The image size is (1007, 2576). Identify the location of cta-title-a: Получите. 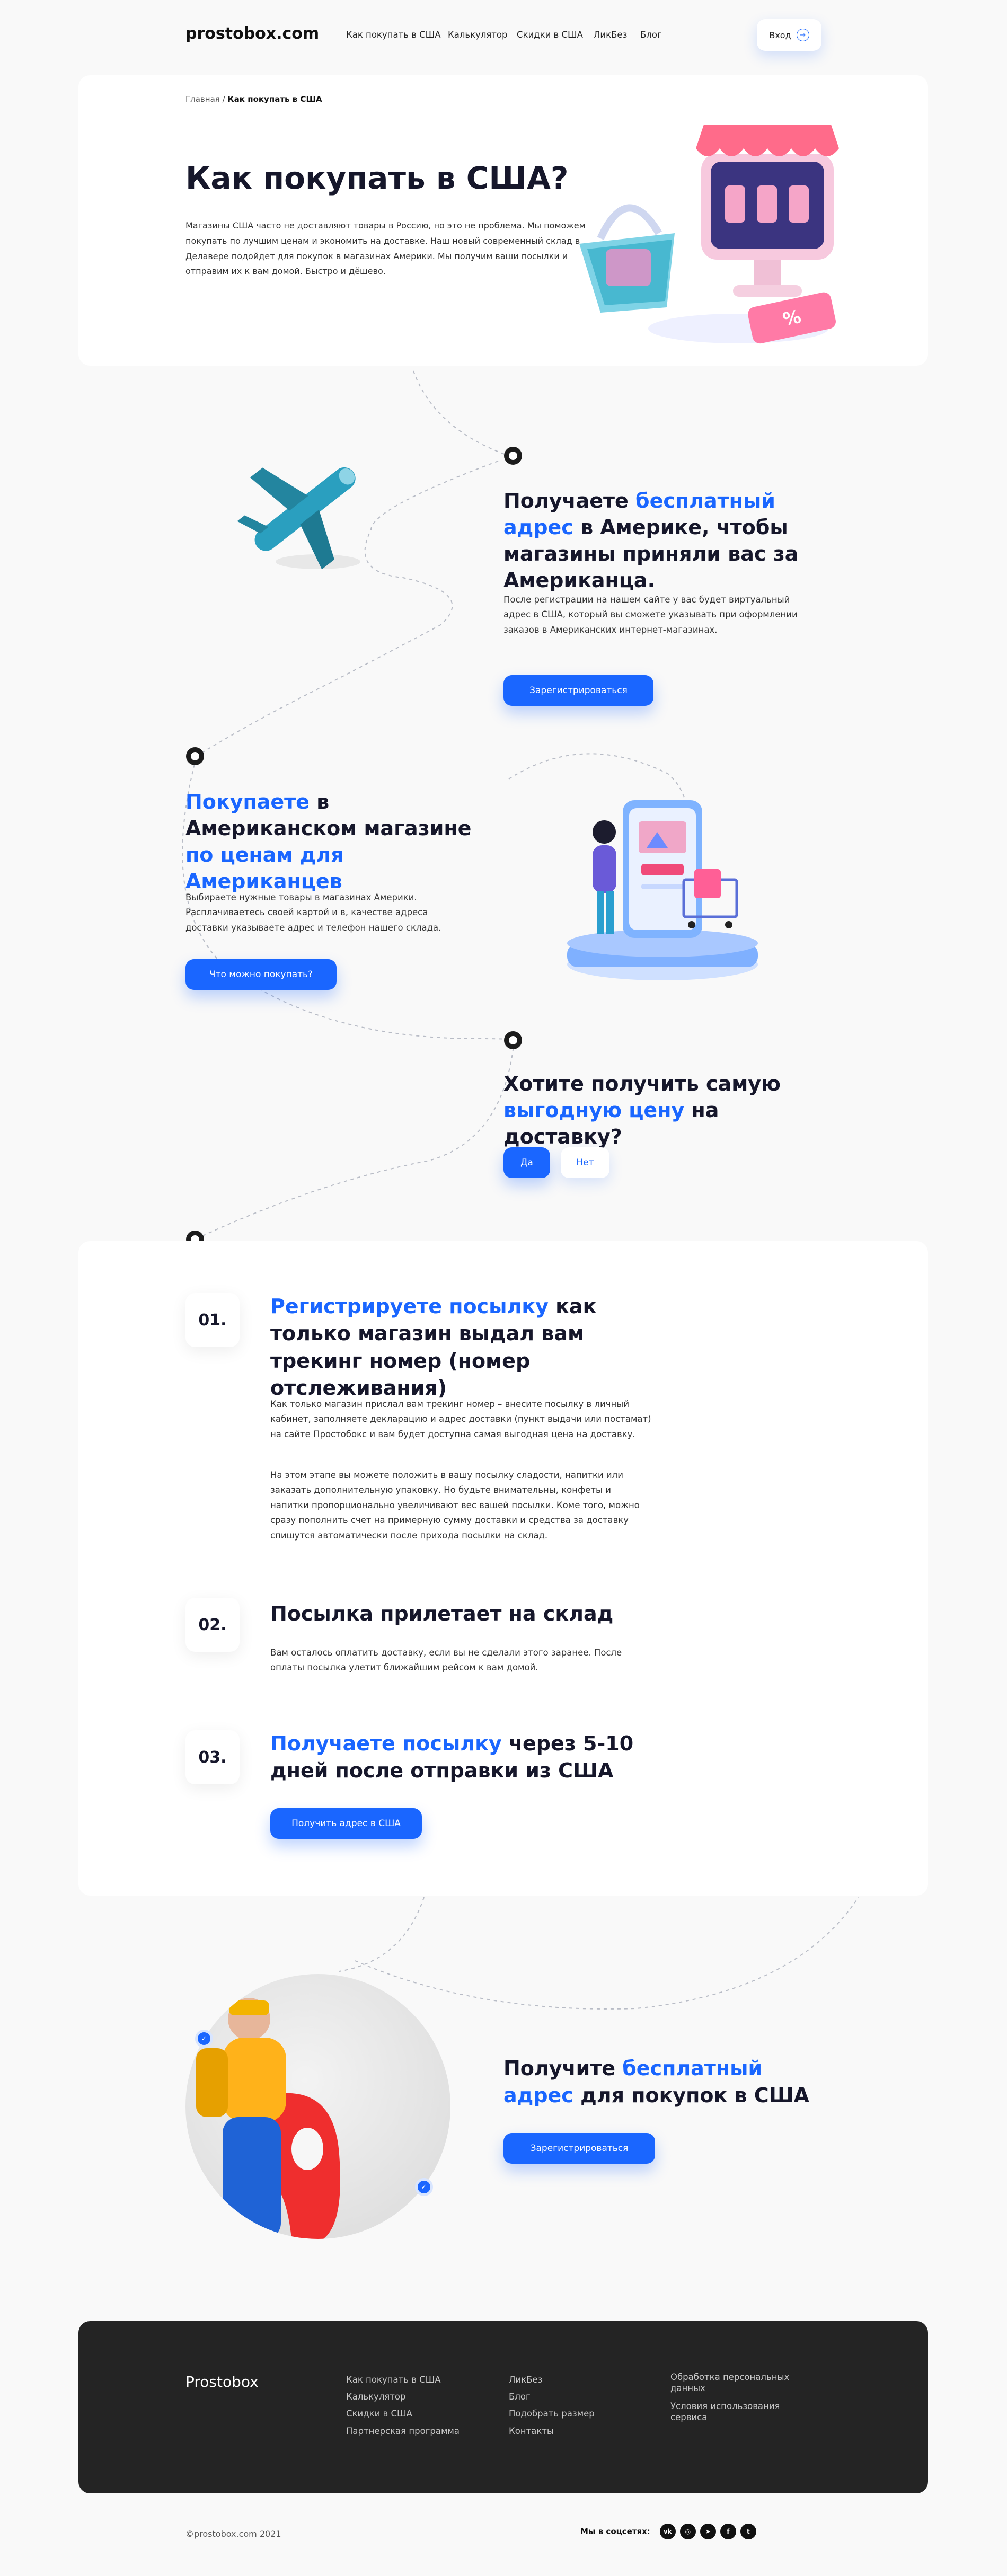
(563, 2068).